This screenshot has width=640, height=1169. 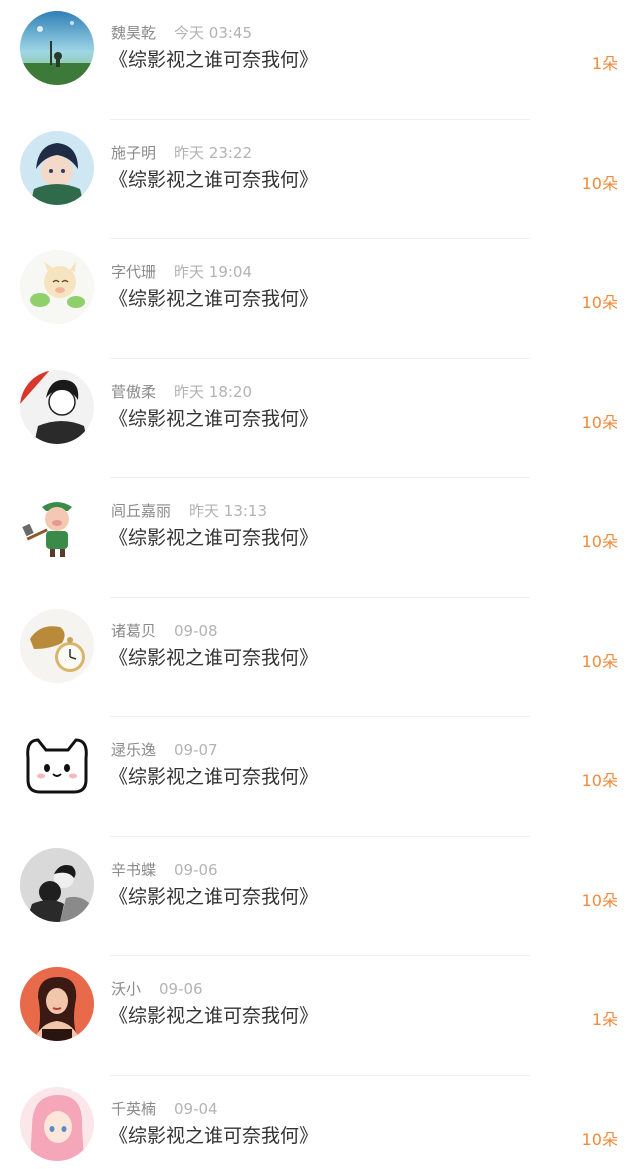 What do you see at coordinates (126, 989) in the screenshot?
I see `user-name: 沃小` at bounding box center [126, 989].